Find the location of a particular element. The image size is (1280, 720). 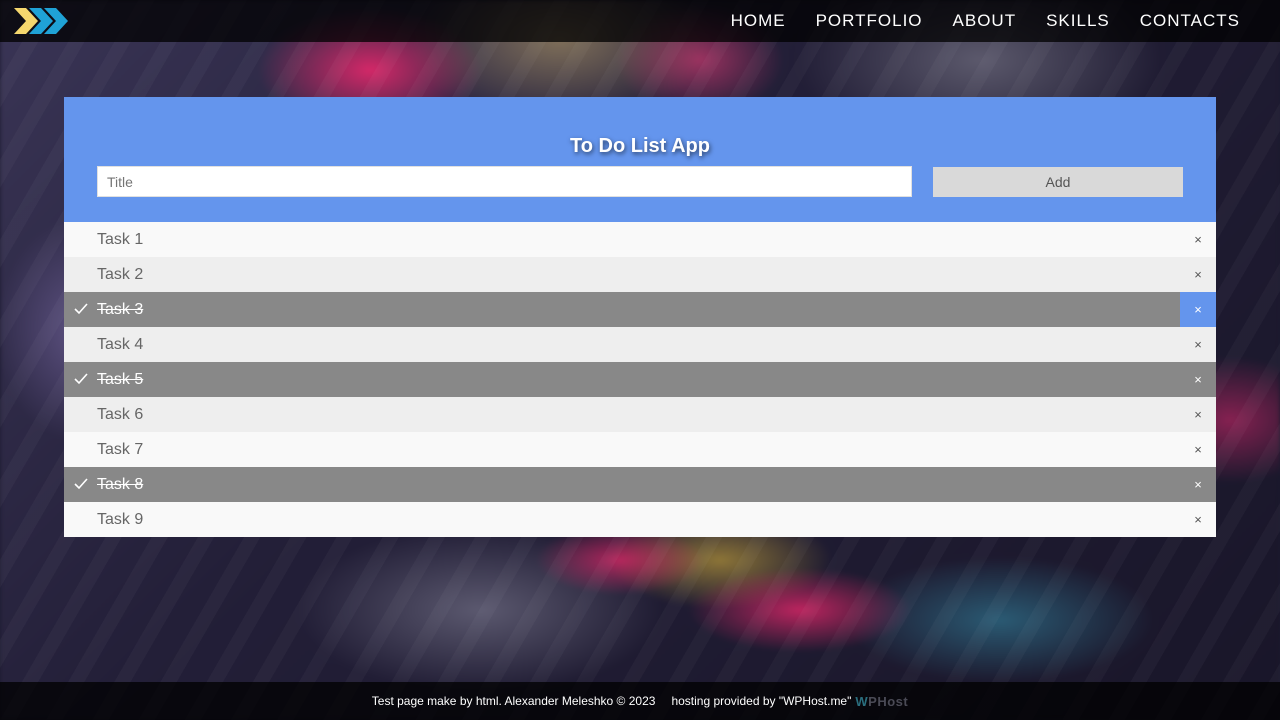

task-label: Task 1 is located at coordinates (120, 239).